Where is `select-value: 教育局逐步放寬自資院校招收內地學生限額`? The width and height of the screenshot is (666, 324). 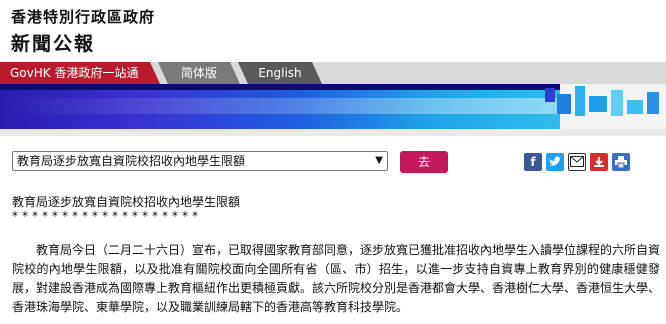
select-value: 教育局逐步放寬自資院校招收內地學生限額 is located at coordinates (131, 161).